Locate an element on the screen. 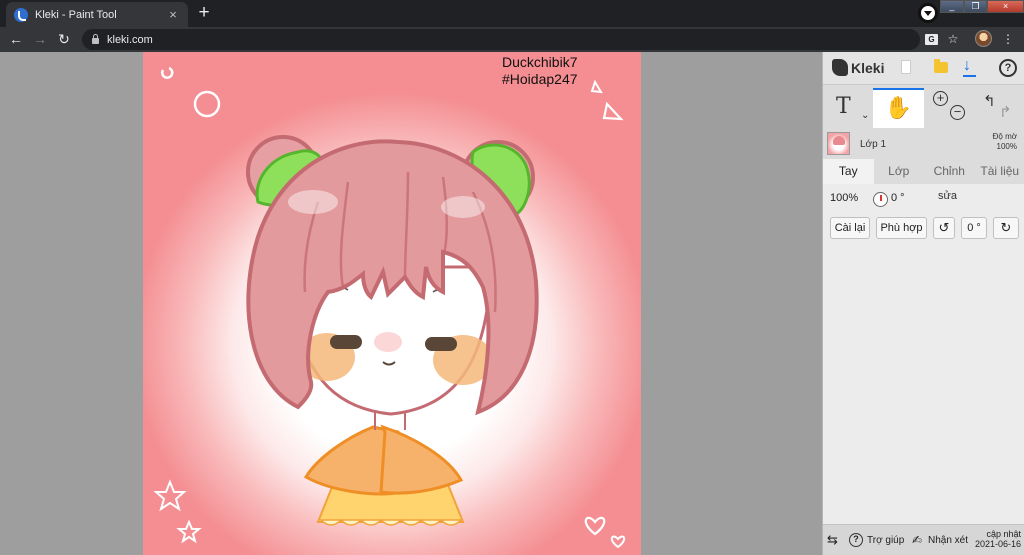 This screenshot has width=1024, height=555. feedback-link: Nhận xét is located at coordinates (948, 540).